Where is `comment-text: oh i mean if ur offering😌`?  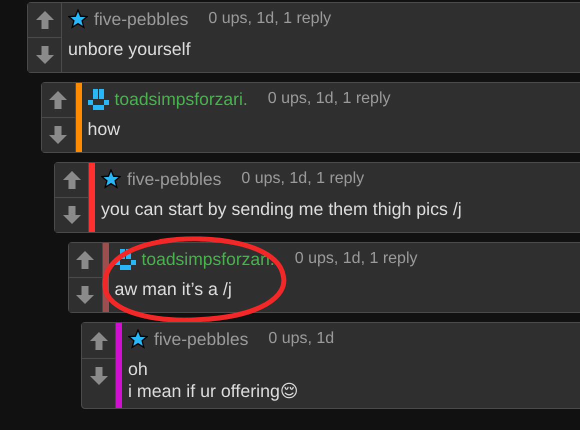 comment-text: oh i mean if ur offering😌 is located at coordinates (214, 380).